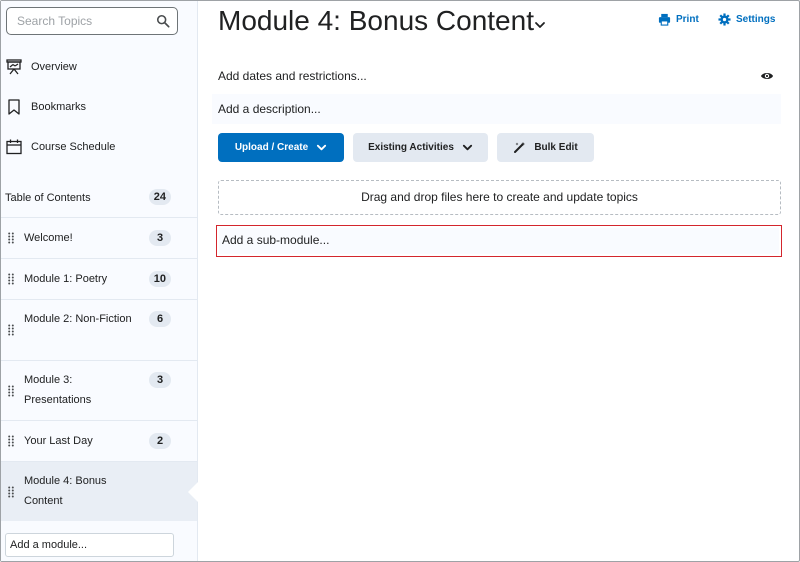  I want to click on nav-course-schedule: Course Schedule, so click(99, 147).